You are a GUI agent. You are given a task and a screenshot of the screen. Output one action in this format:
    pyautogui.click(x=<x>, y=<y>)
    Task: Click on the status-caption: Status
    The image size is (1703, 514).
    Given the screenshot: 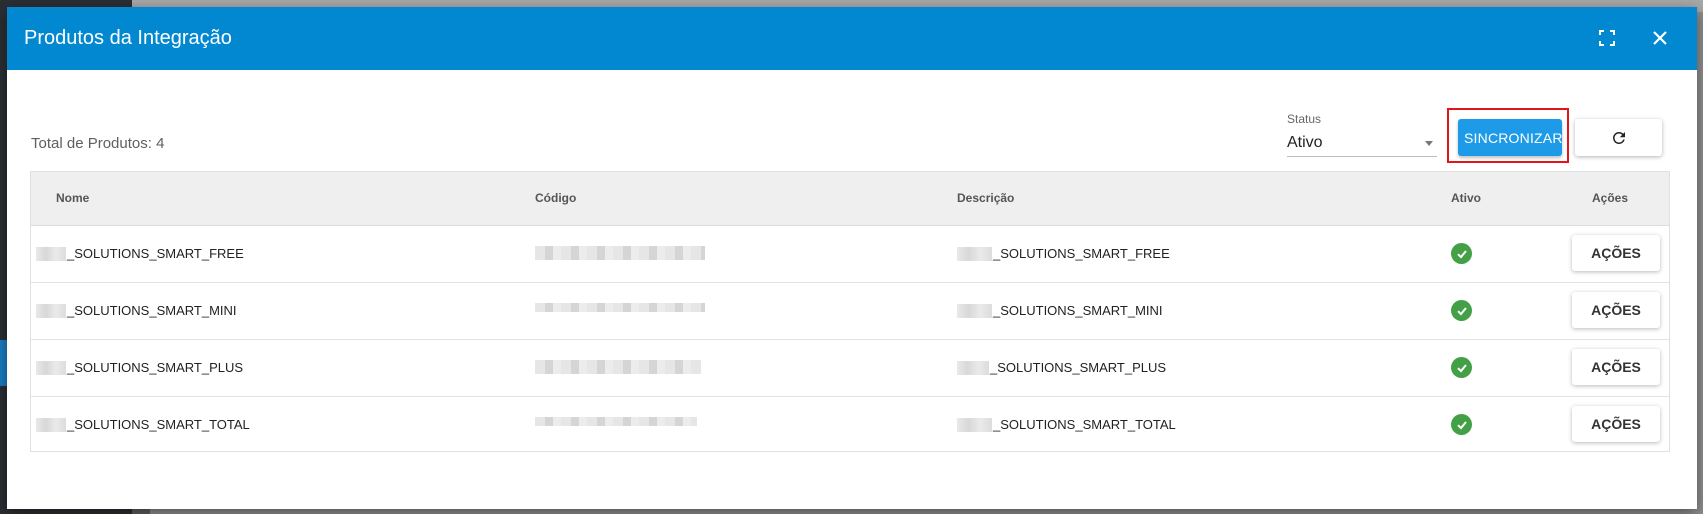 What is the action you would take?
    pyautogui.click(x=1304, y=119)
    